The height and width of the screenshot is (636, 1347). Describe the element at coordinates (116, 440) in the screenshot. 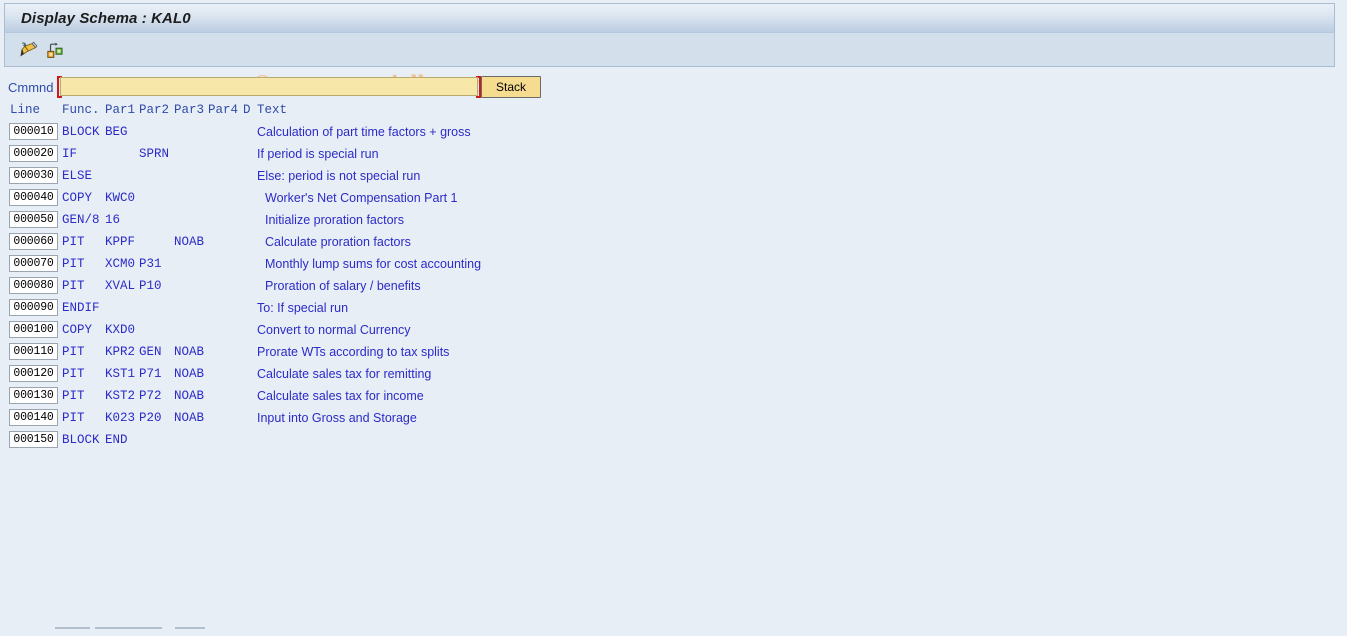

I see `row-par1: END` at that location.